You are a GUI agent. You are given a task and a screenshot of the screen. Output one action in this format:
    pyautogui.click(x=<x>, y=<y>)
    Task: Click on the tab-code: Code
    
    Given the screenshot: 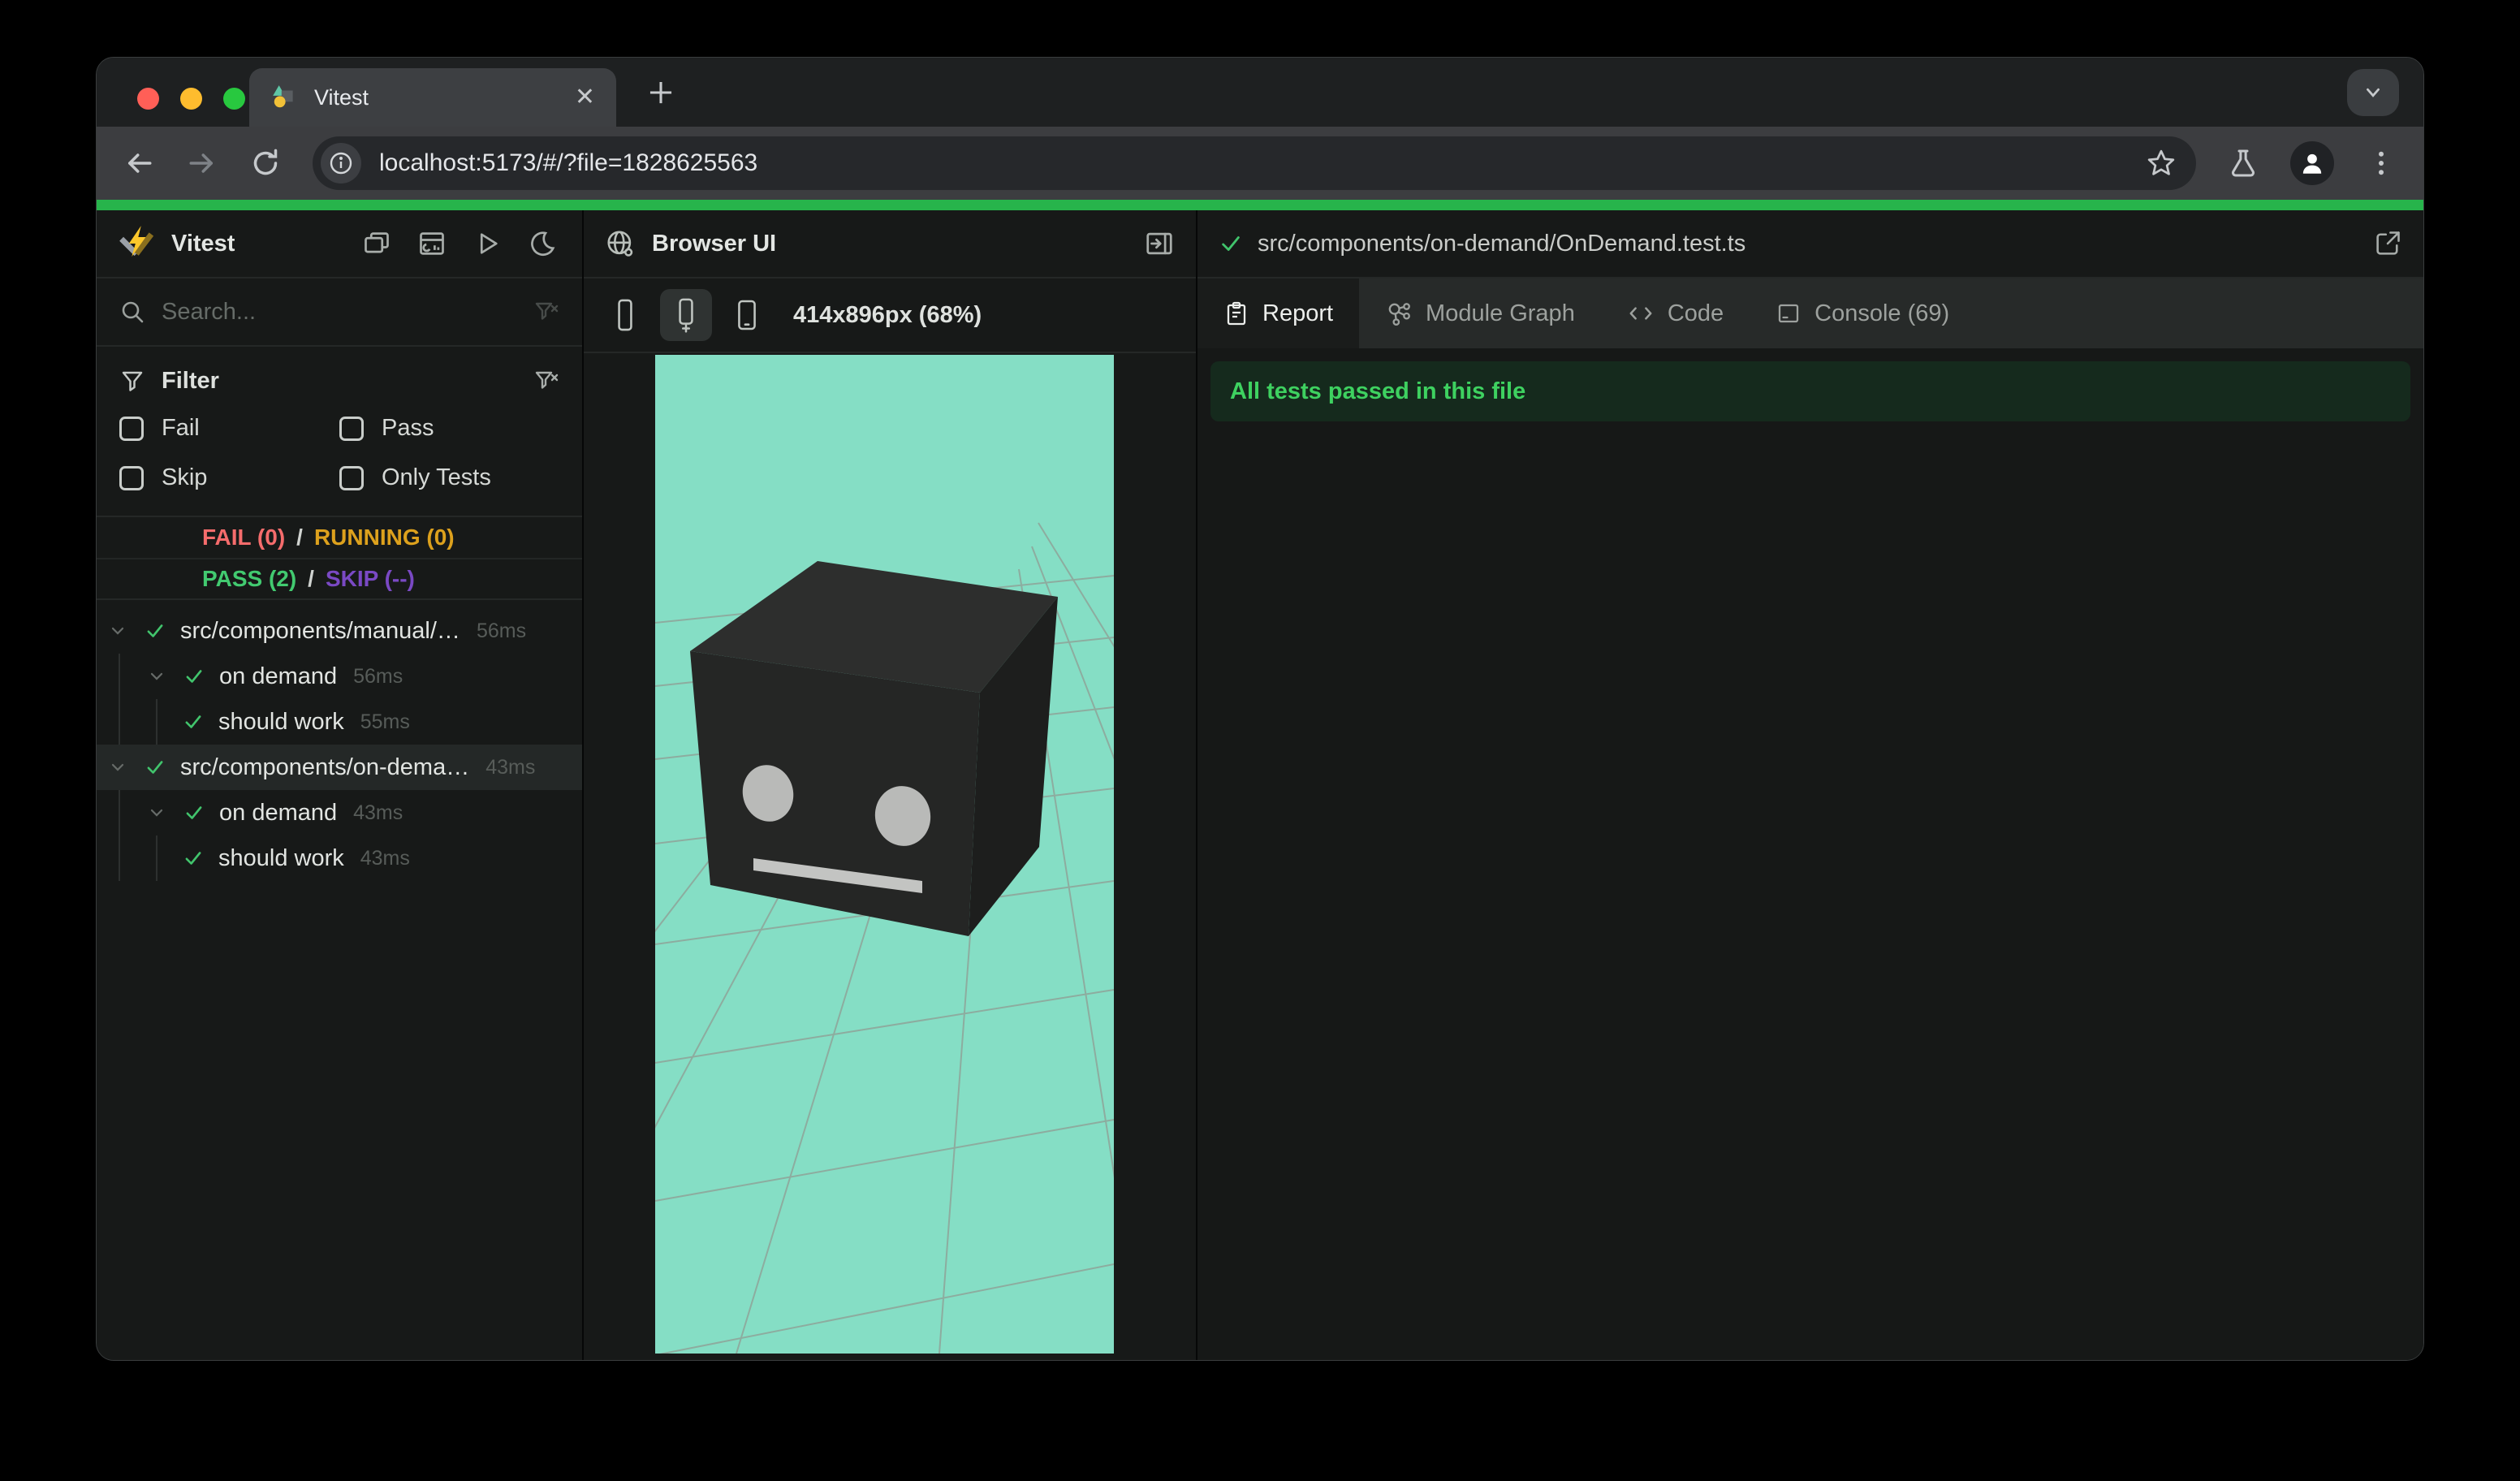 What is the action you would take?
    pyautogui.click(x=1676, y=313)
    